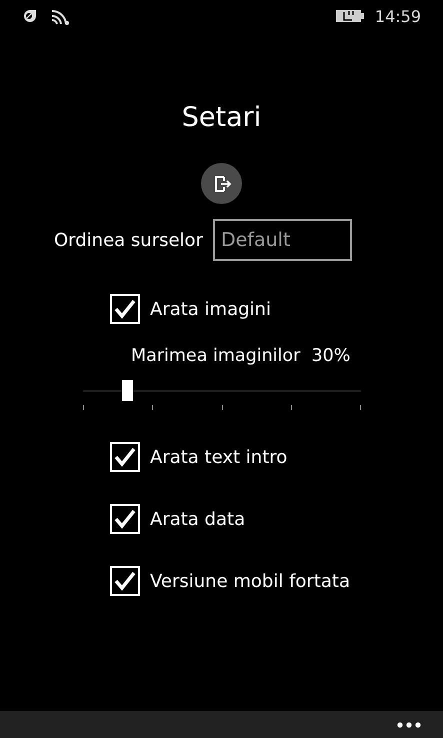 The image size is (443, 738). I want to click on exit-button, so click(221, 183).